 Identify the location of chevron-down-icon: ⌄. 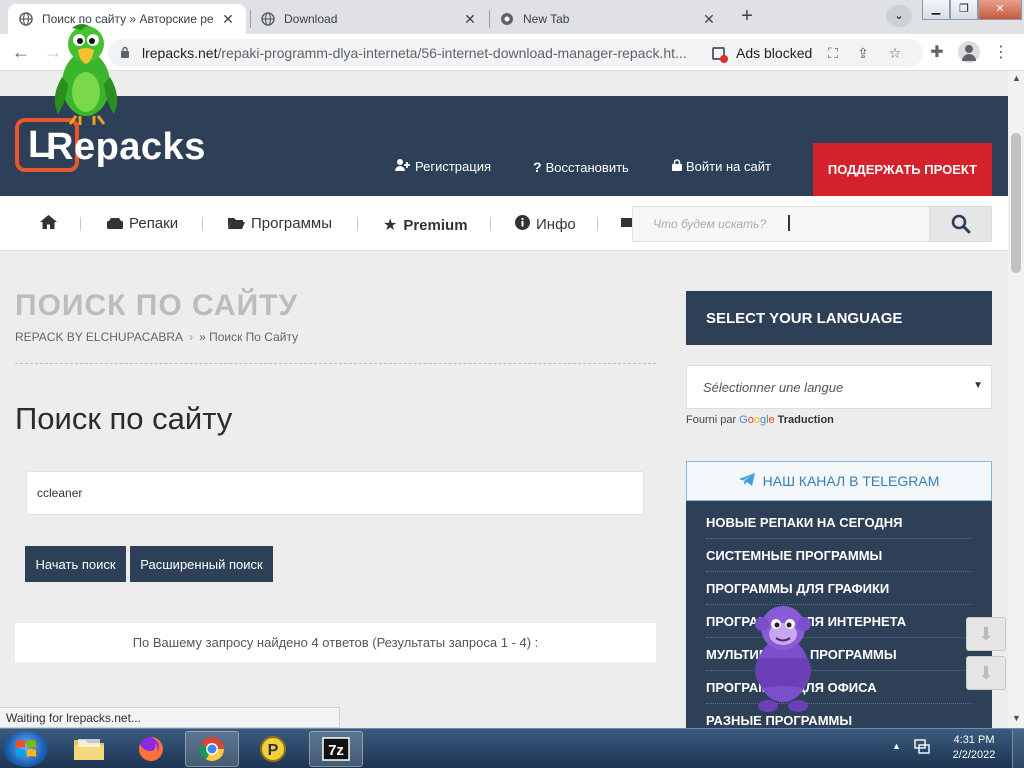
(899, 16).